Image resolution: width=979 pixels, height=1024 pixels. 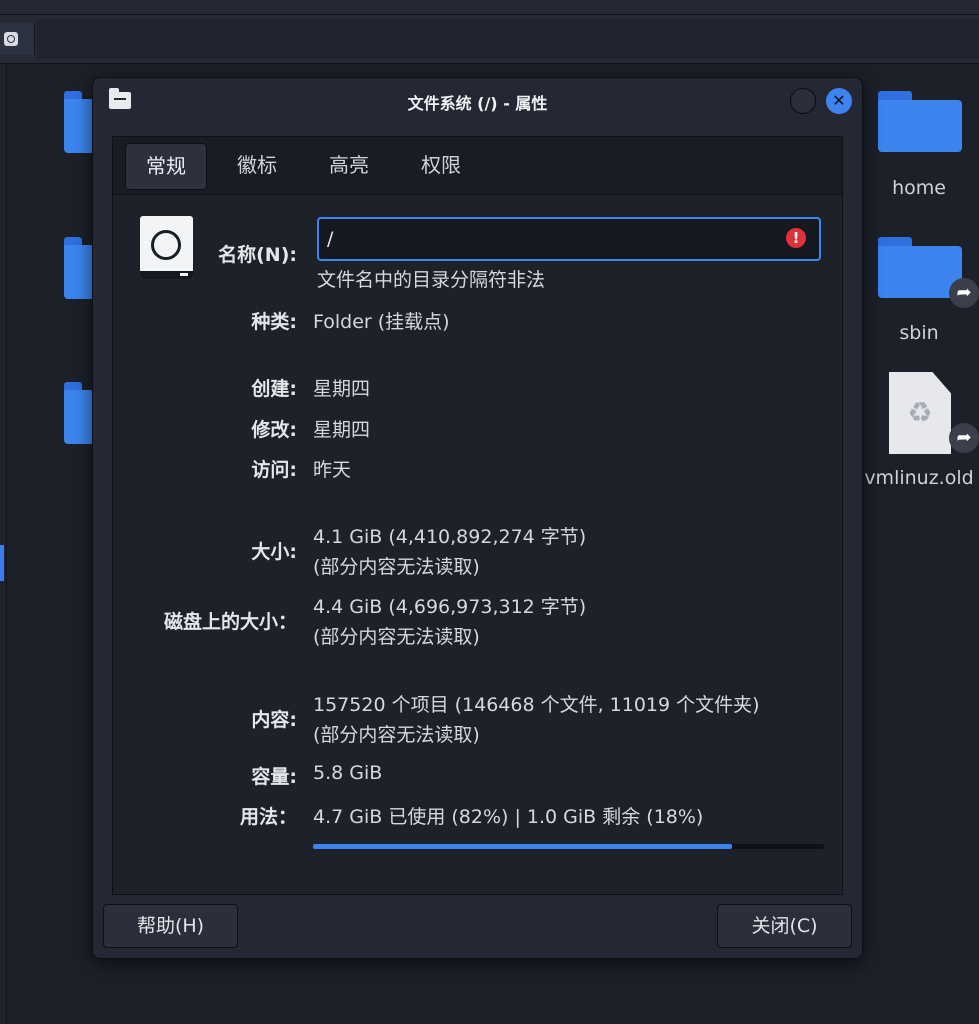 What do you see at coordinates (508, 817) in the screenshot?
I see `usage-value: 4.7 GiB 已使用 (82%) | 1.0 GiB 剩余 (18%)` at bounding box center [508, 817].